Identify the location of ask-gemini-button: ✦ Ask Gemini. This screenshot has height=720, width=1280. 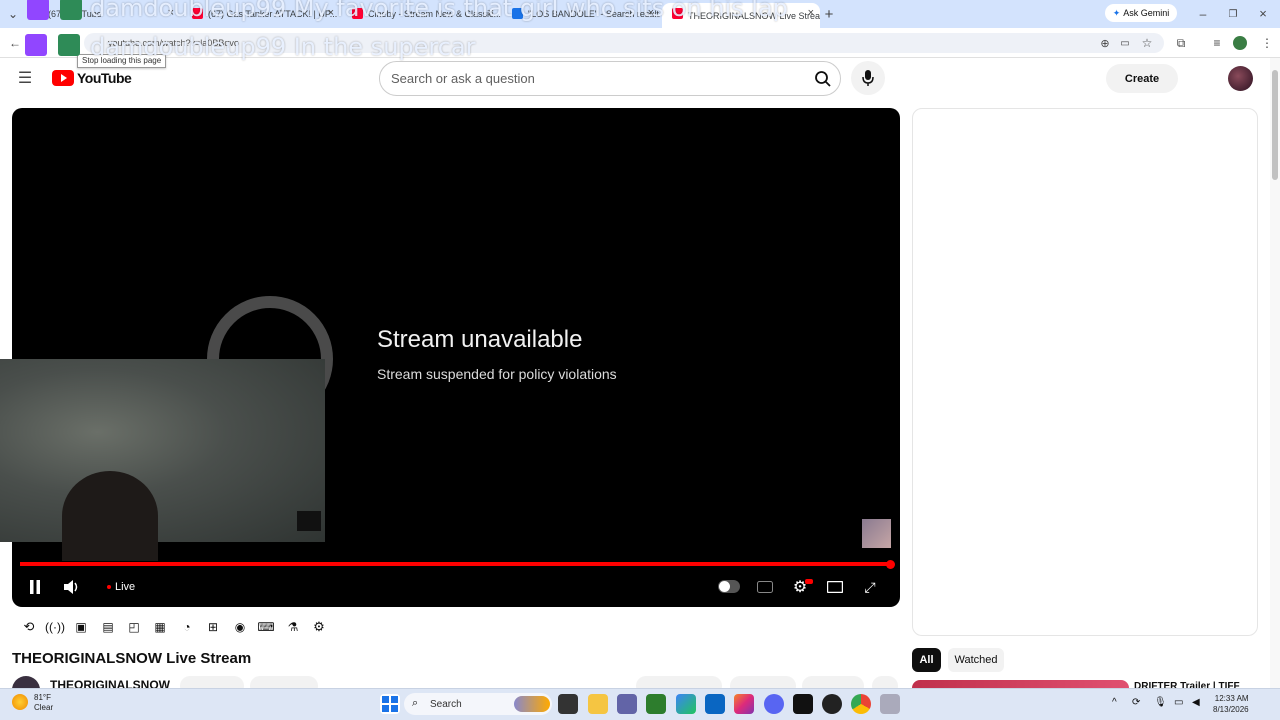
(1141, 13).